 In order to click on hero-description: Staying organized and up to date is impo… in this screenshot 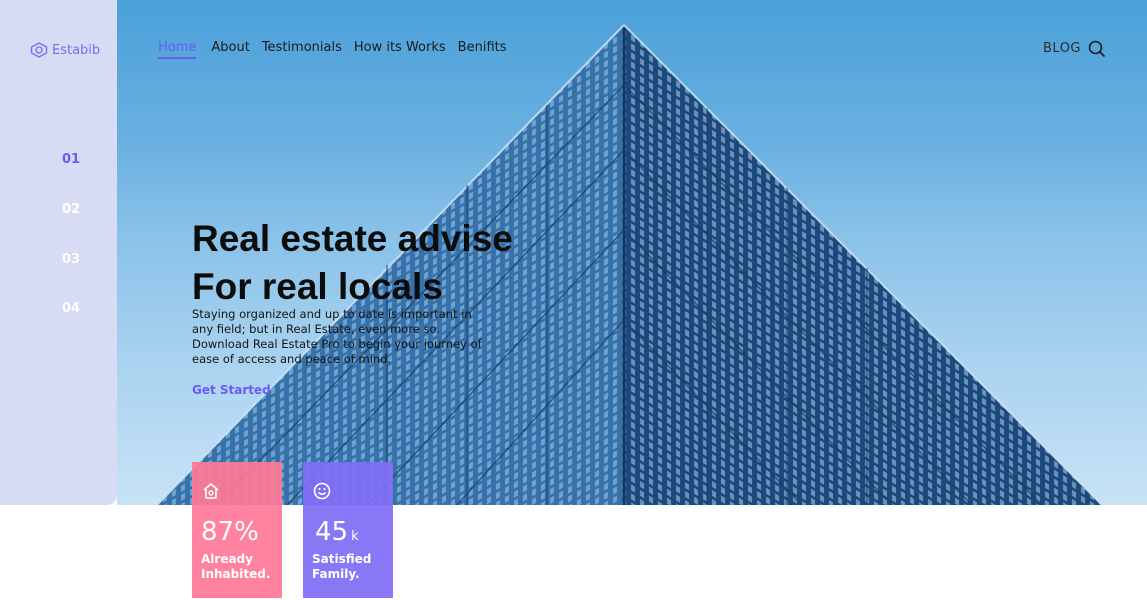, I will do `click(337, 336)`.